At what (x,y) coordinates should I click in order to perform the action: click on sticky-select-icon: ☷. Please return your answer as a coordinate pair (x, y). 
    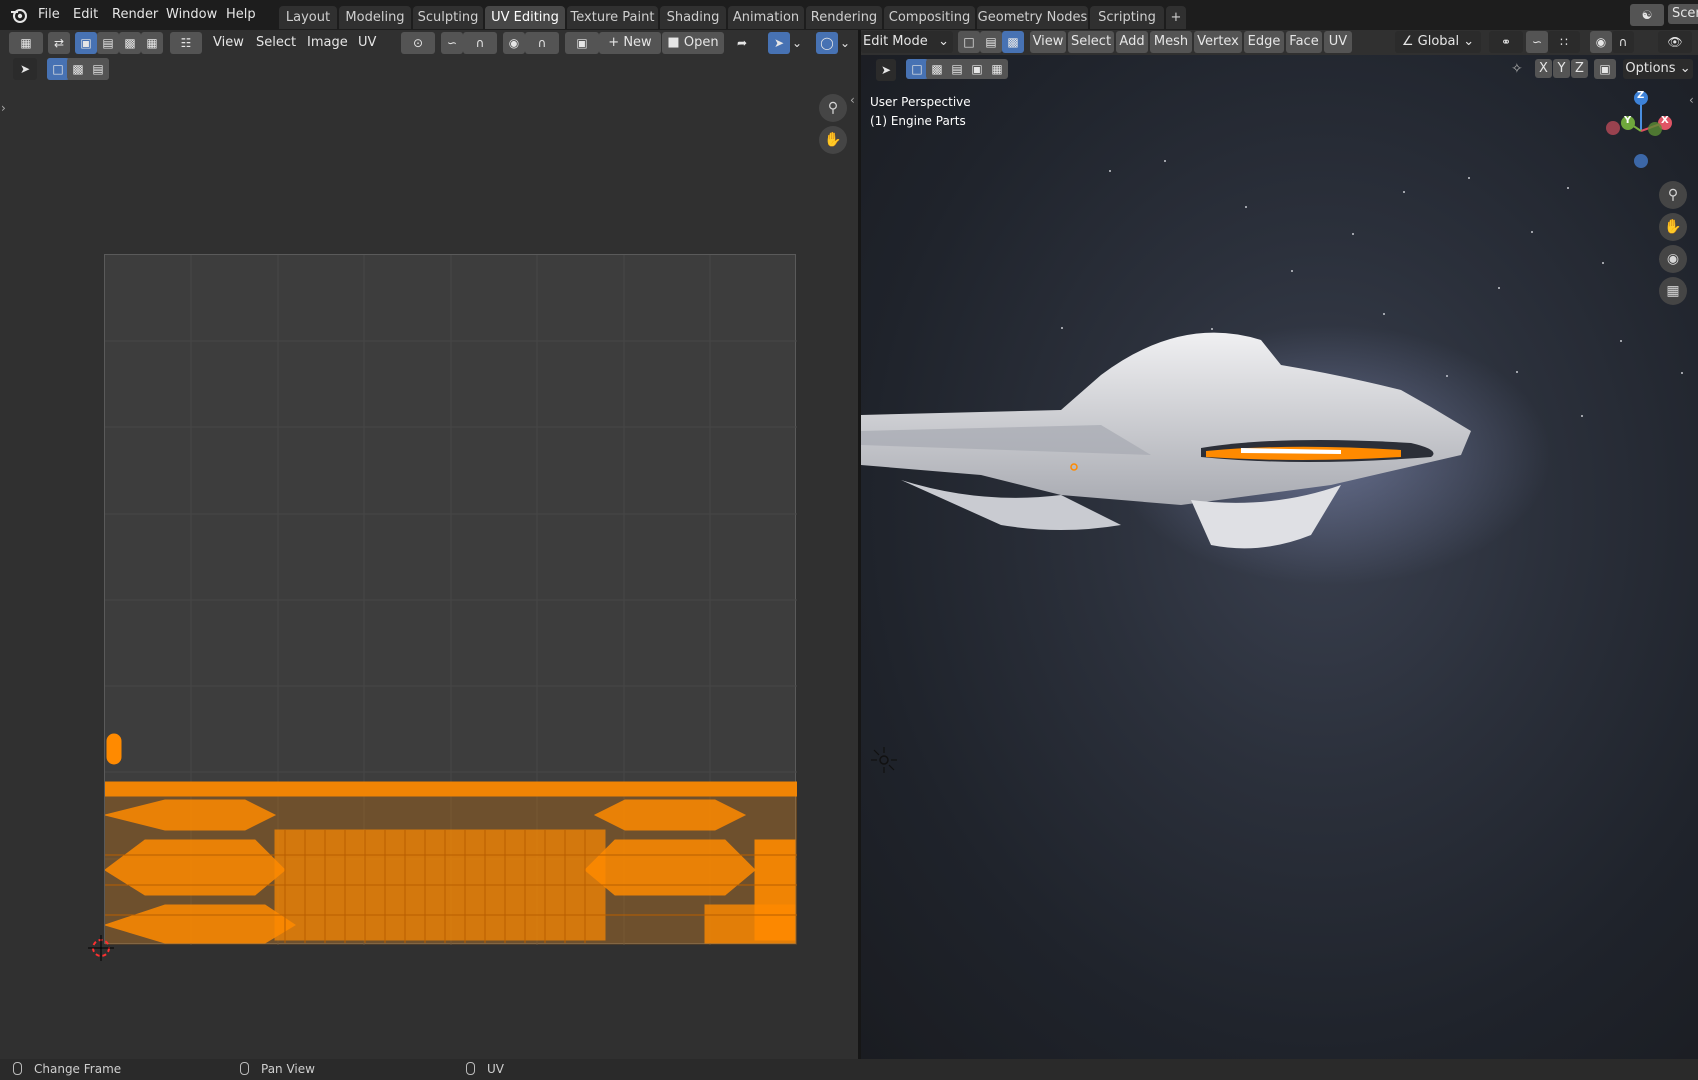
    Looking at the image, I should click on (186, 43).